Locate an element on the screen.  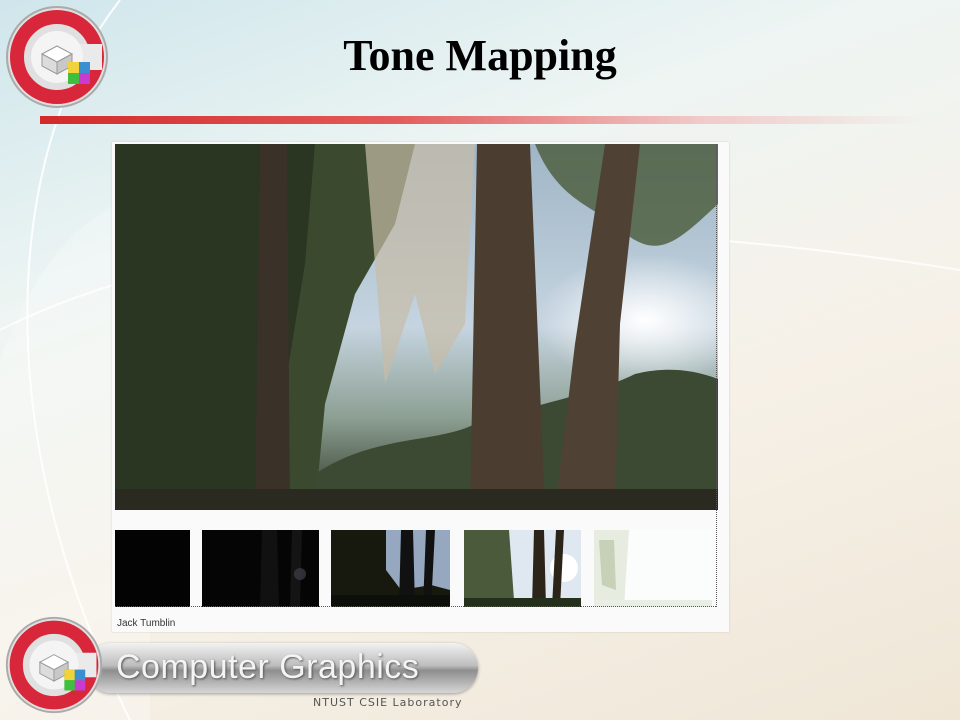
brand-name: Computer Graphics is located at coordinates (268, 667).